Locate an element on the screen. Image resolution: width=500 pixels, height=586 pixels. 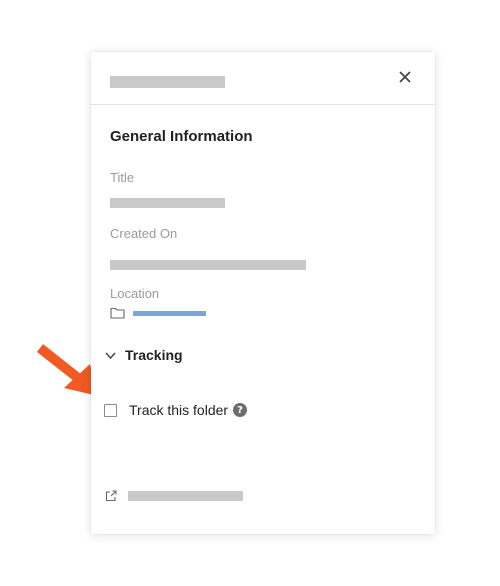
track-folder-checkbox is located at coordinates (110, 410).